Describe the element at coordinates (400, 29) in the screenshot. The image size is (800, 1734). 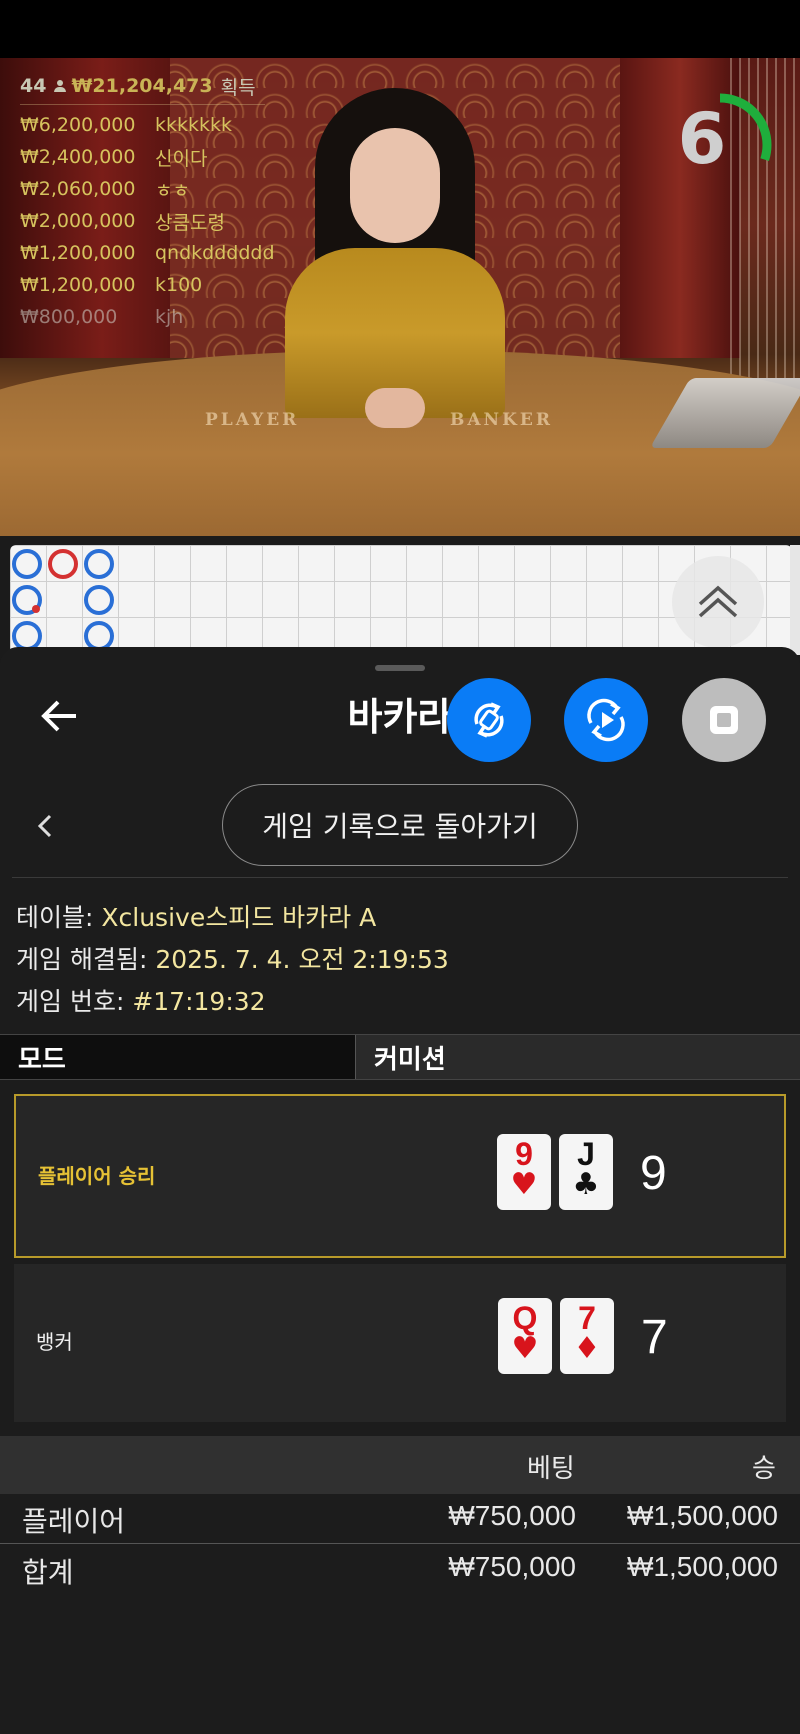
I see `status-bar` at that location.